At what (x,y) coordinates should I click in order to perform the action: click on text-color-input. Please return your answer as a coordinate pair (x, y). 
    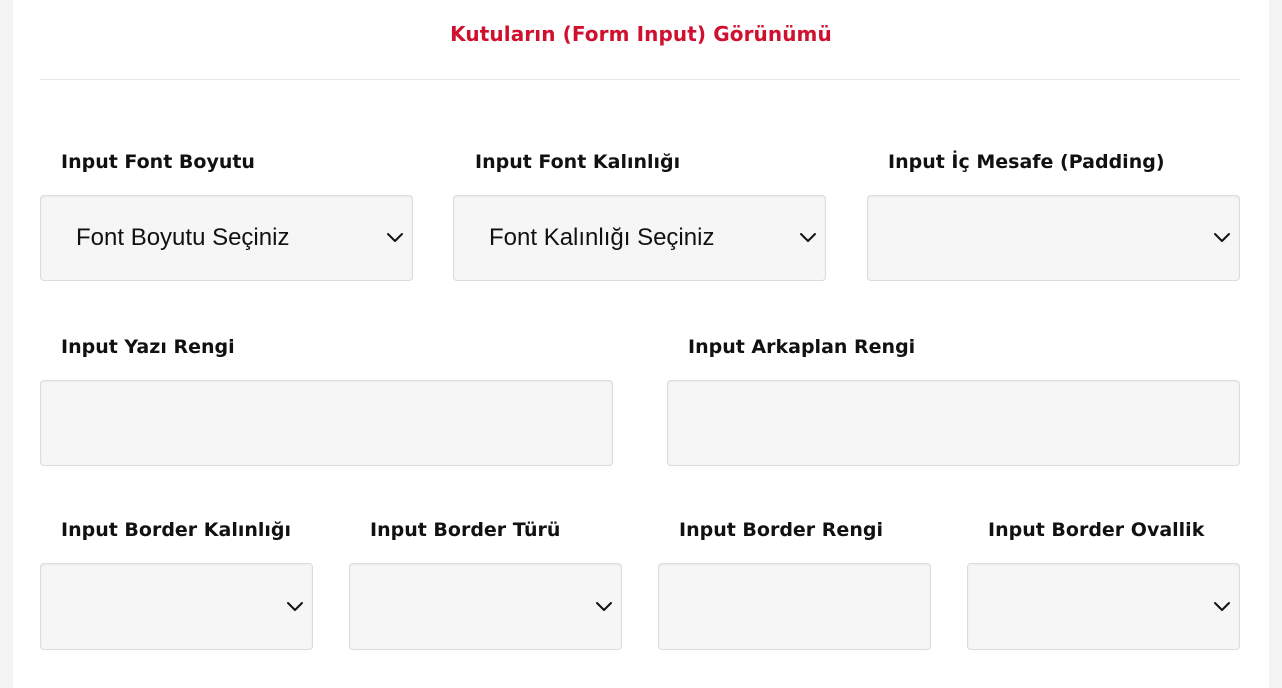
    Looking at the image, I should click on (326, 423).